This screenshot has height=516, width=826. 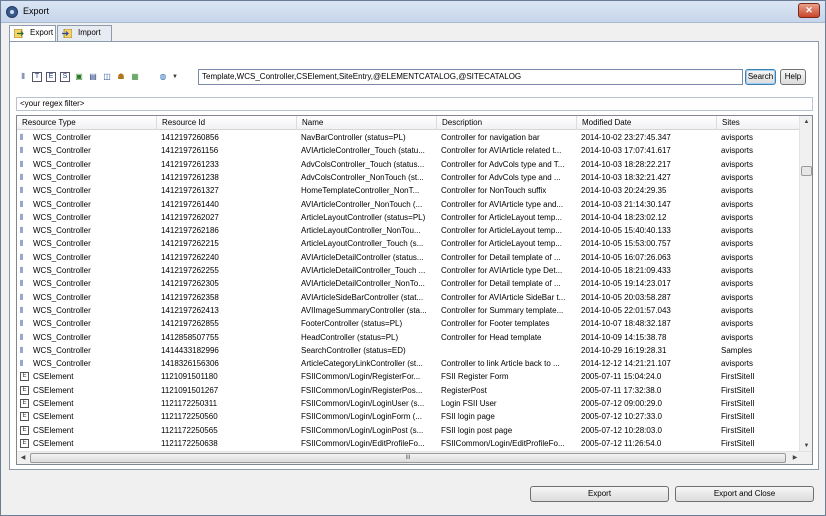 What do you see at coordinates (190, 297) in the screenshot?
I see `cell-text: 1412197262358` at bounding box center [190, 297].